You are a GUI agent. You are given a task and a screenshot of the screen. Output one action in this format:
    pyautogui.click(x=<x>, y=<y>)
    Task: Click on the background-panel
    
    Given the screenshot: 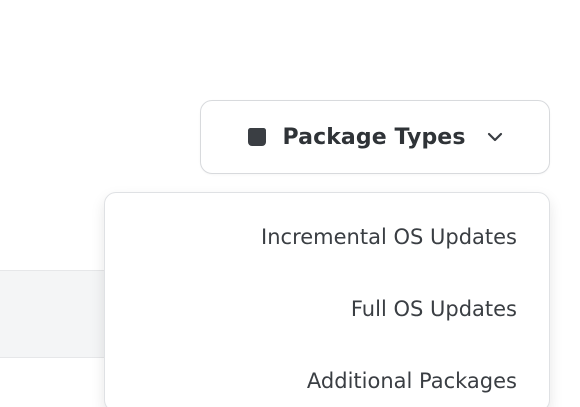 What is the action you would take?
    pyautogui.click(x=60, y=314)
    